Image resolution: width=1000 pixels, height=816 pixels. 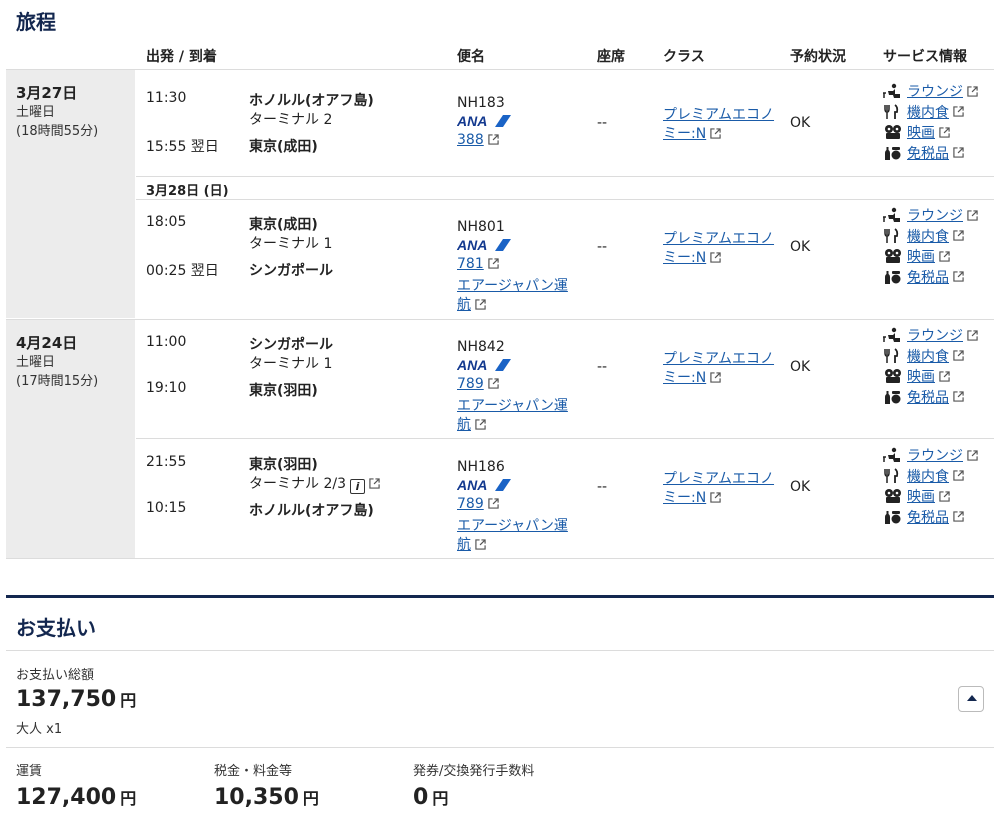 What do you see at coordinates (56, 628) in the screenshot?
I see `payment-title: お支払い` at bounding box center [56, 628].